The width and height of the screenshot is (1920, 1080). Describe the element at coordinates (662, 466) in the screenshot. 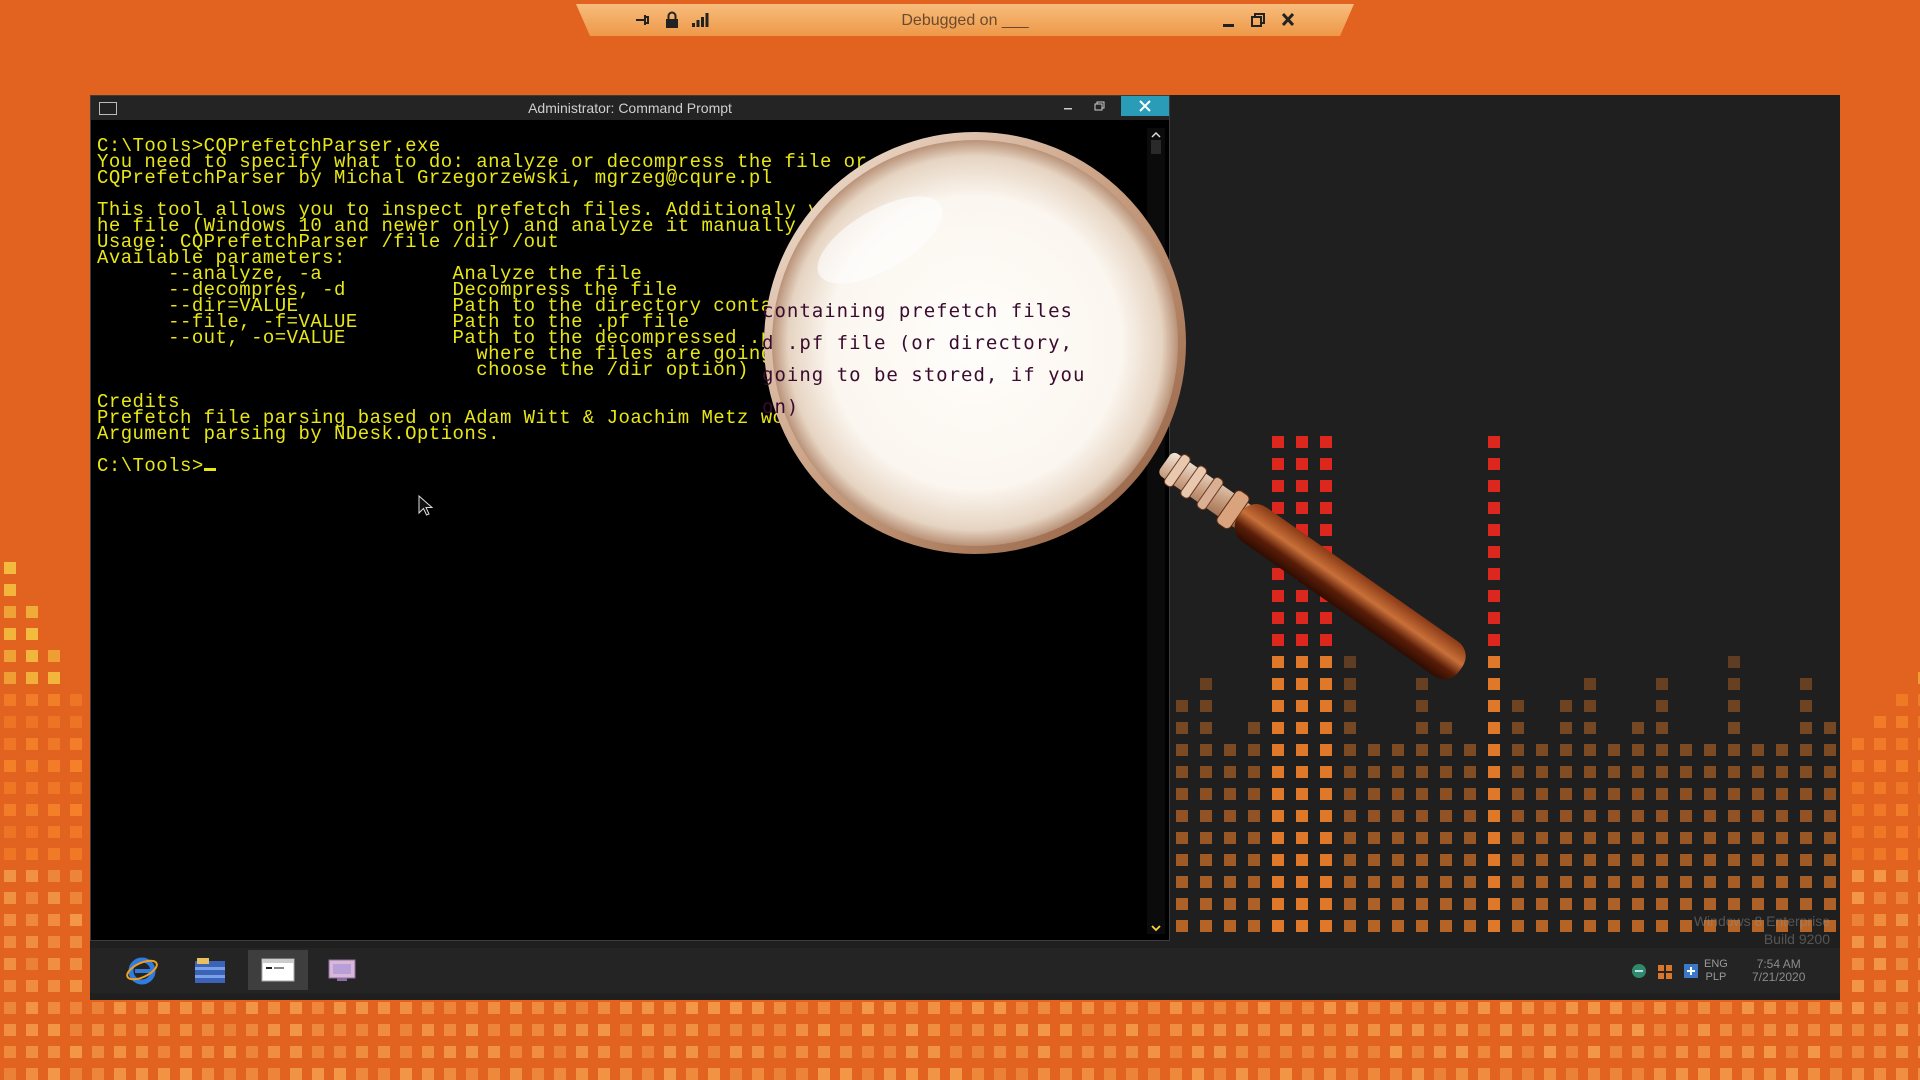

I see `console-prompt: C:\Tools>` at that location.